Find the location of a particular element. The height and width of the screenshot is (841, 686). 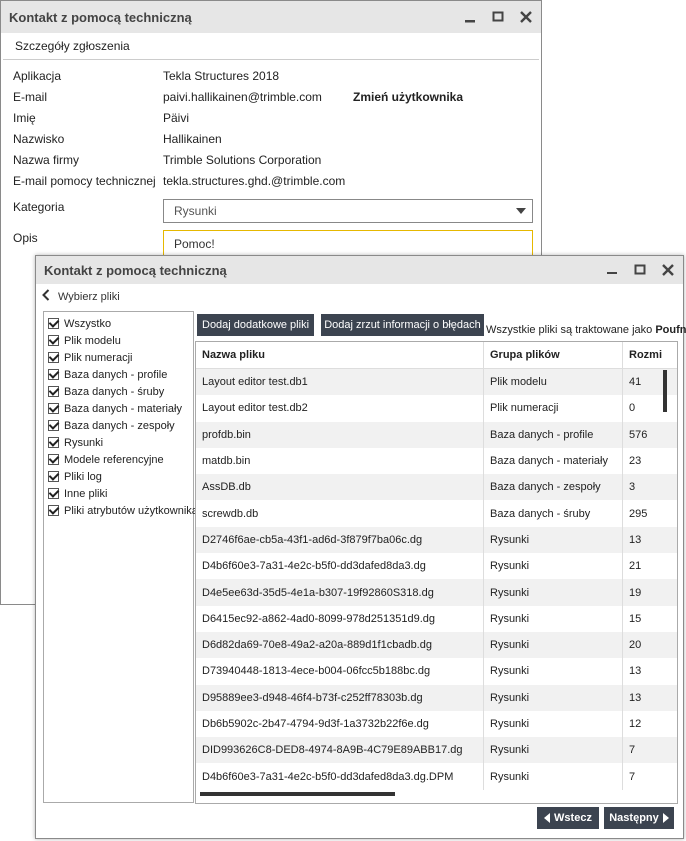

checkbox-item: Baza danych - materiały is located at coordinates (118, 408).